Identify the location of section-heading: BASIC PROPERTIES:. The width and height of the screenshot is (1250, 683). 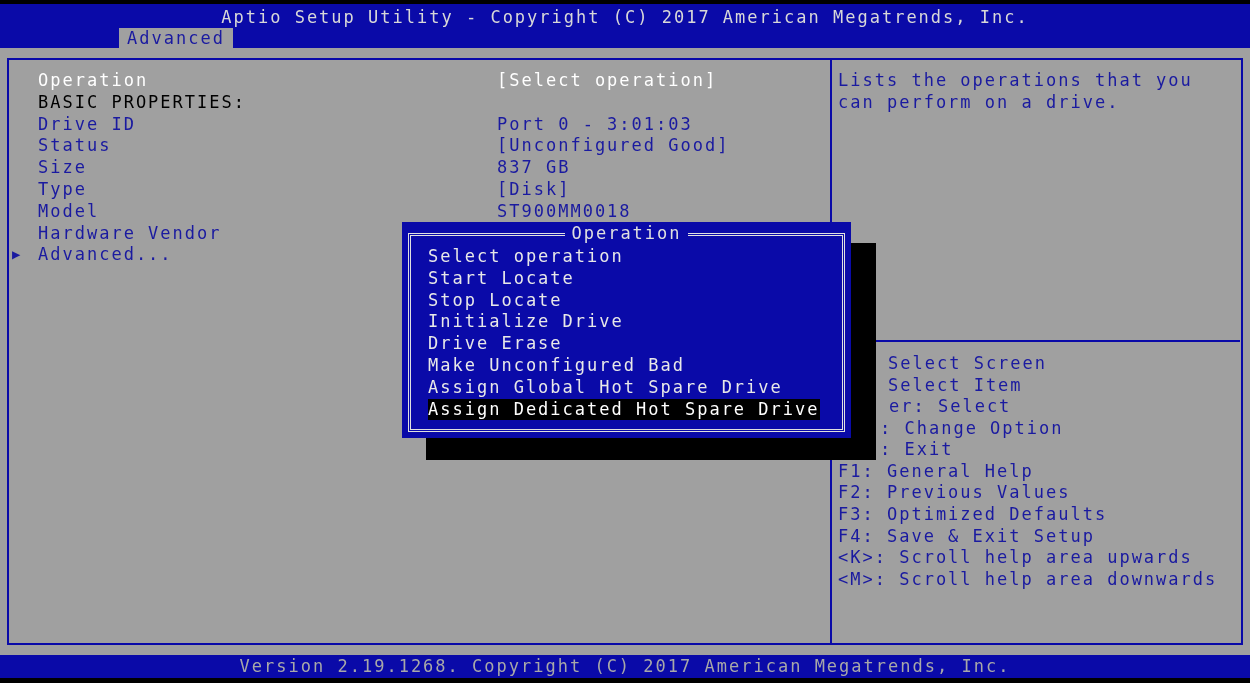
(142, 102).